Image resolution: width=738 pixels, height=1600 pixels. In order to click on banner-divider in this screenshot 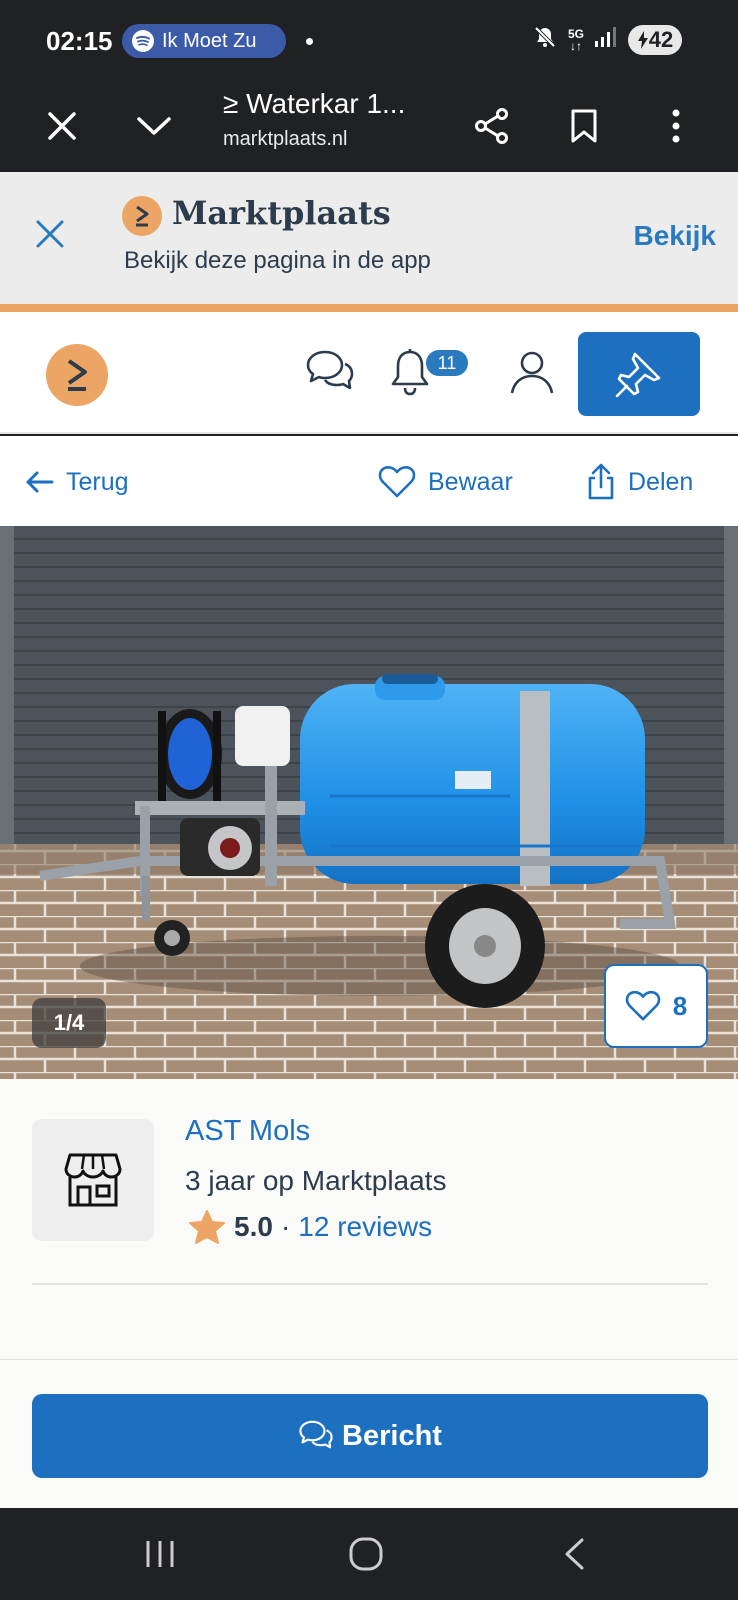, I will do `click(369, 308)`.